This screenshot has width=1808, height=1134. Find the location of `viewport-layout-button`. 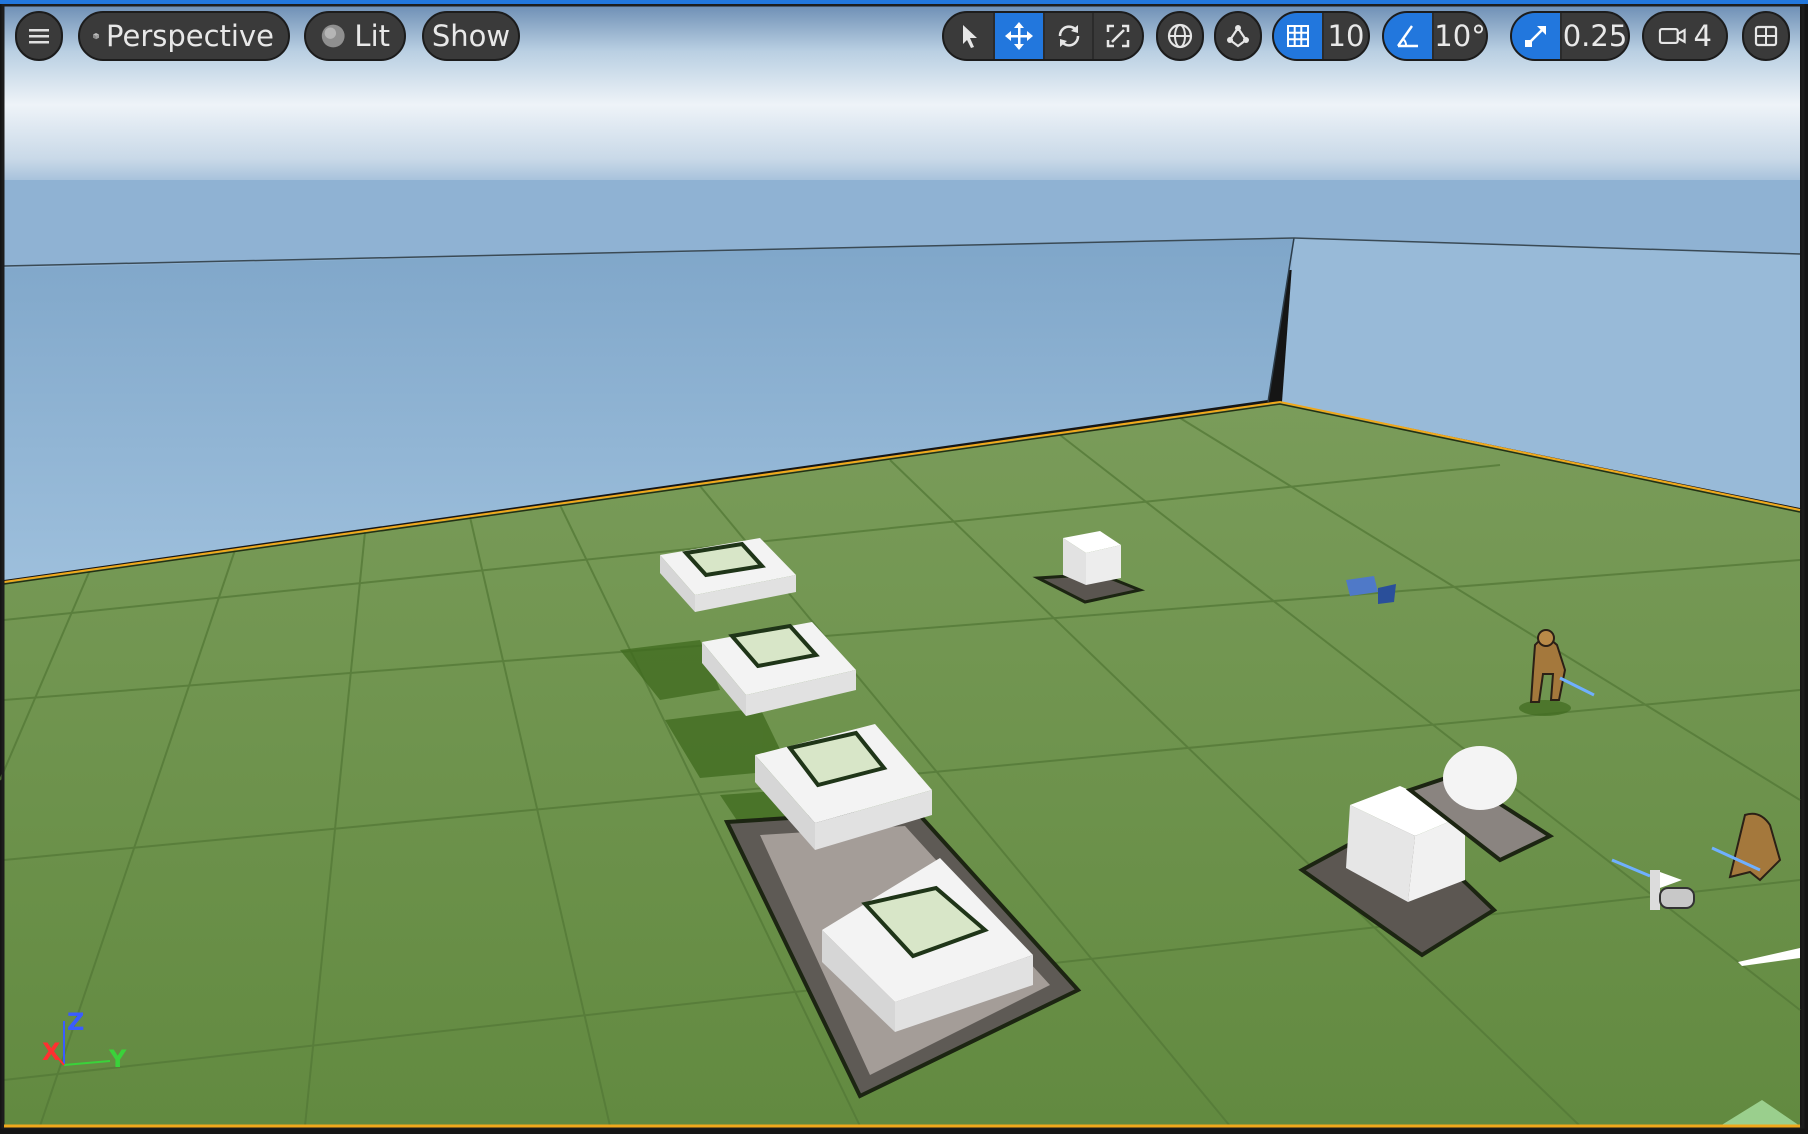

viewport-layout-button is located at coordinates (1766, 36).